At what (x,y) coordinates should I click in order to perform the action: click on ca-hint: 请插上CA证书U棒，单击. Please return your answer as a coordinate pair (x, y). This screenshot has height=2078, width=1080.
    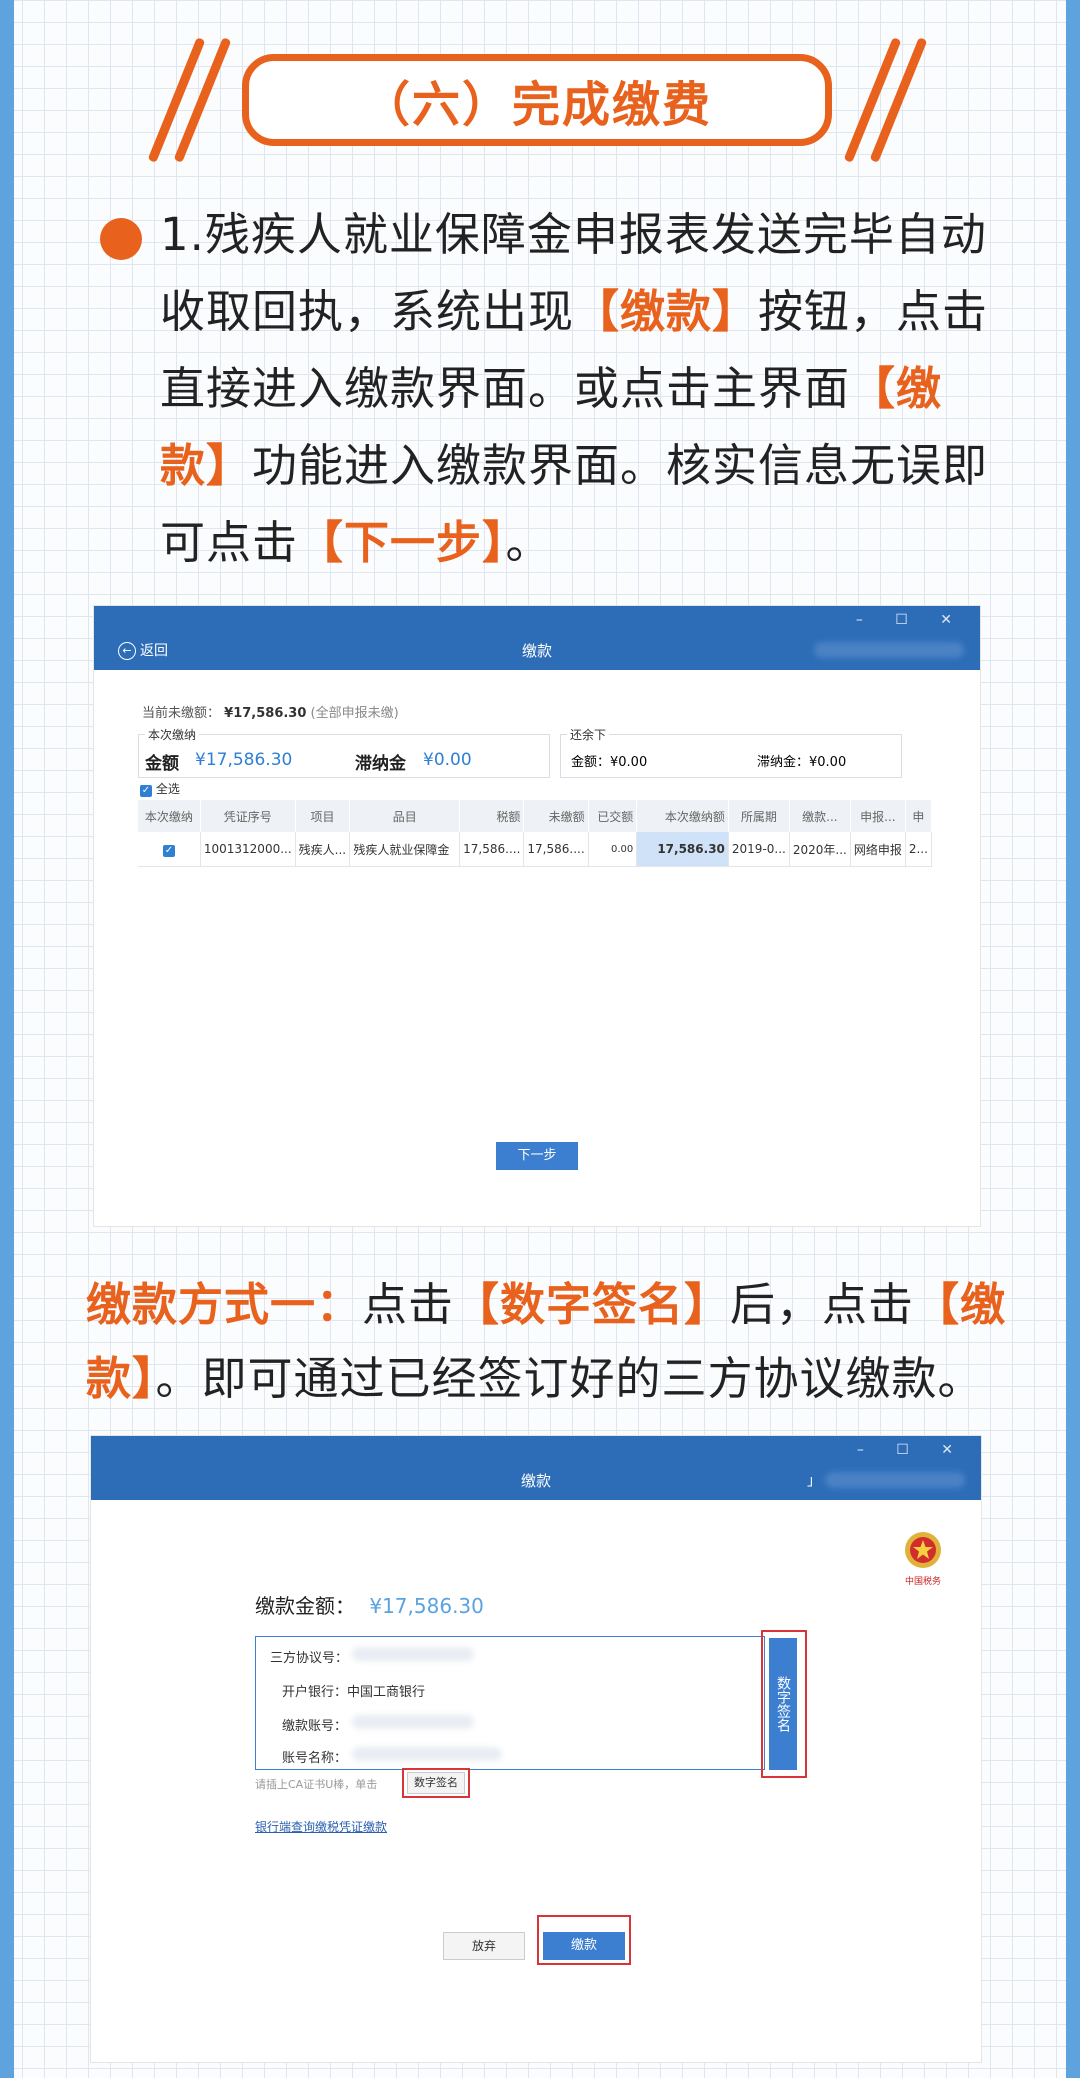
    Looking at the image, I should click on (316, 1784).